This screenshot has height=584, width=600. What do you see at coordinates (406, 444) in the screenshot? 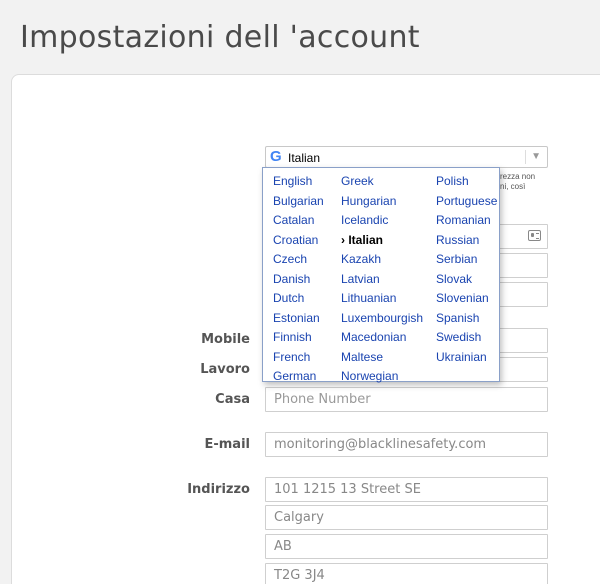
I see `email-field: monitoring@blacklinesafety.com` at bounding box center [406, 444].